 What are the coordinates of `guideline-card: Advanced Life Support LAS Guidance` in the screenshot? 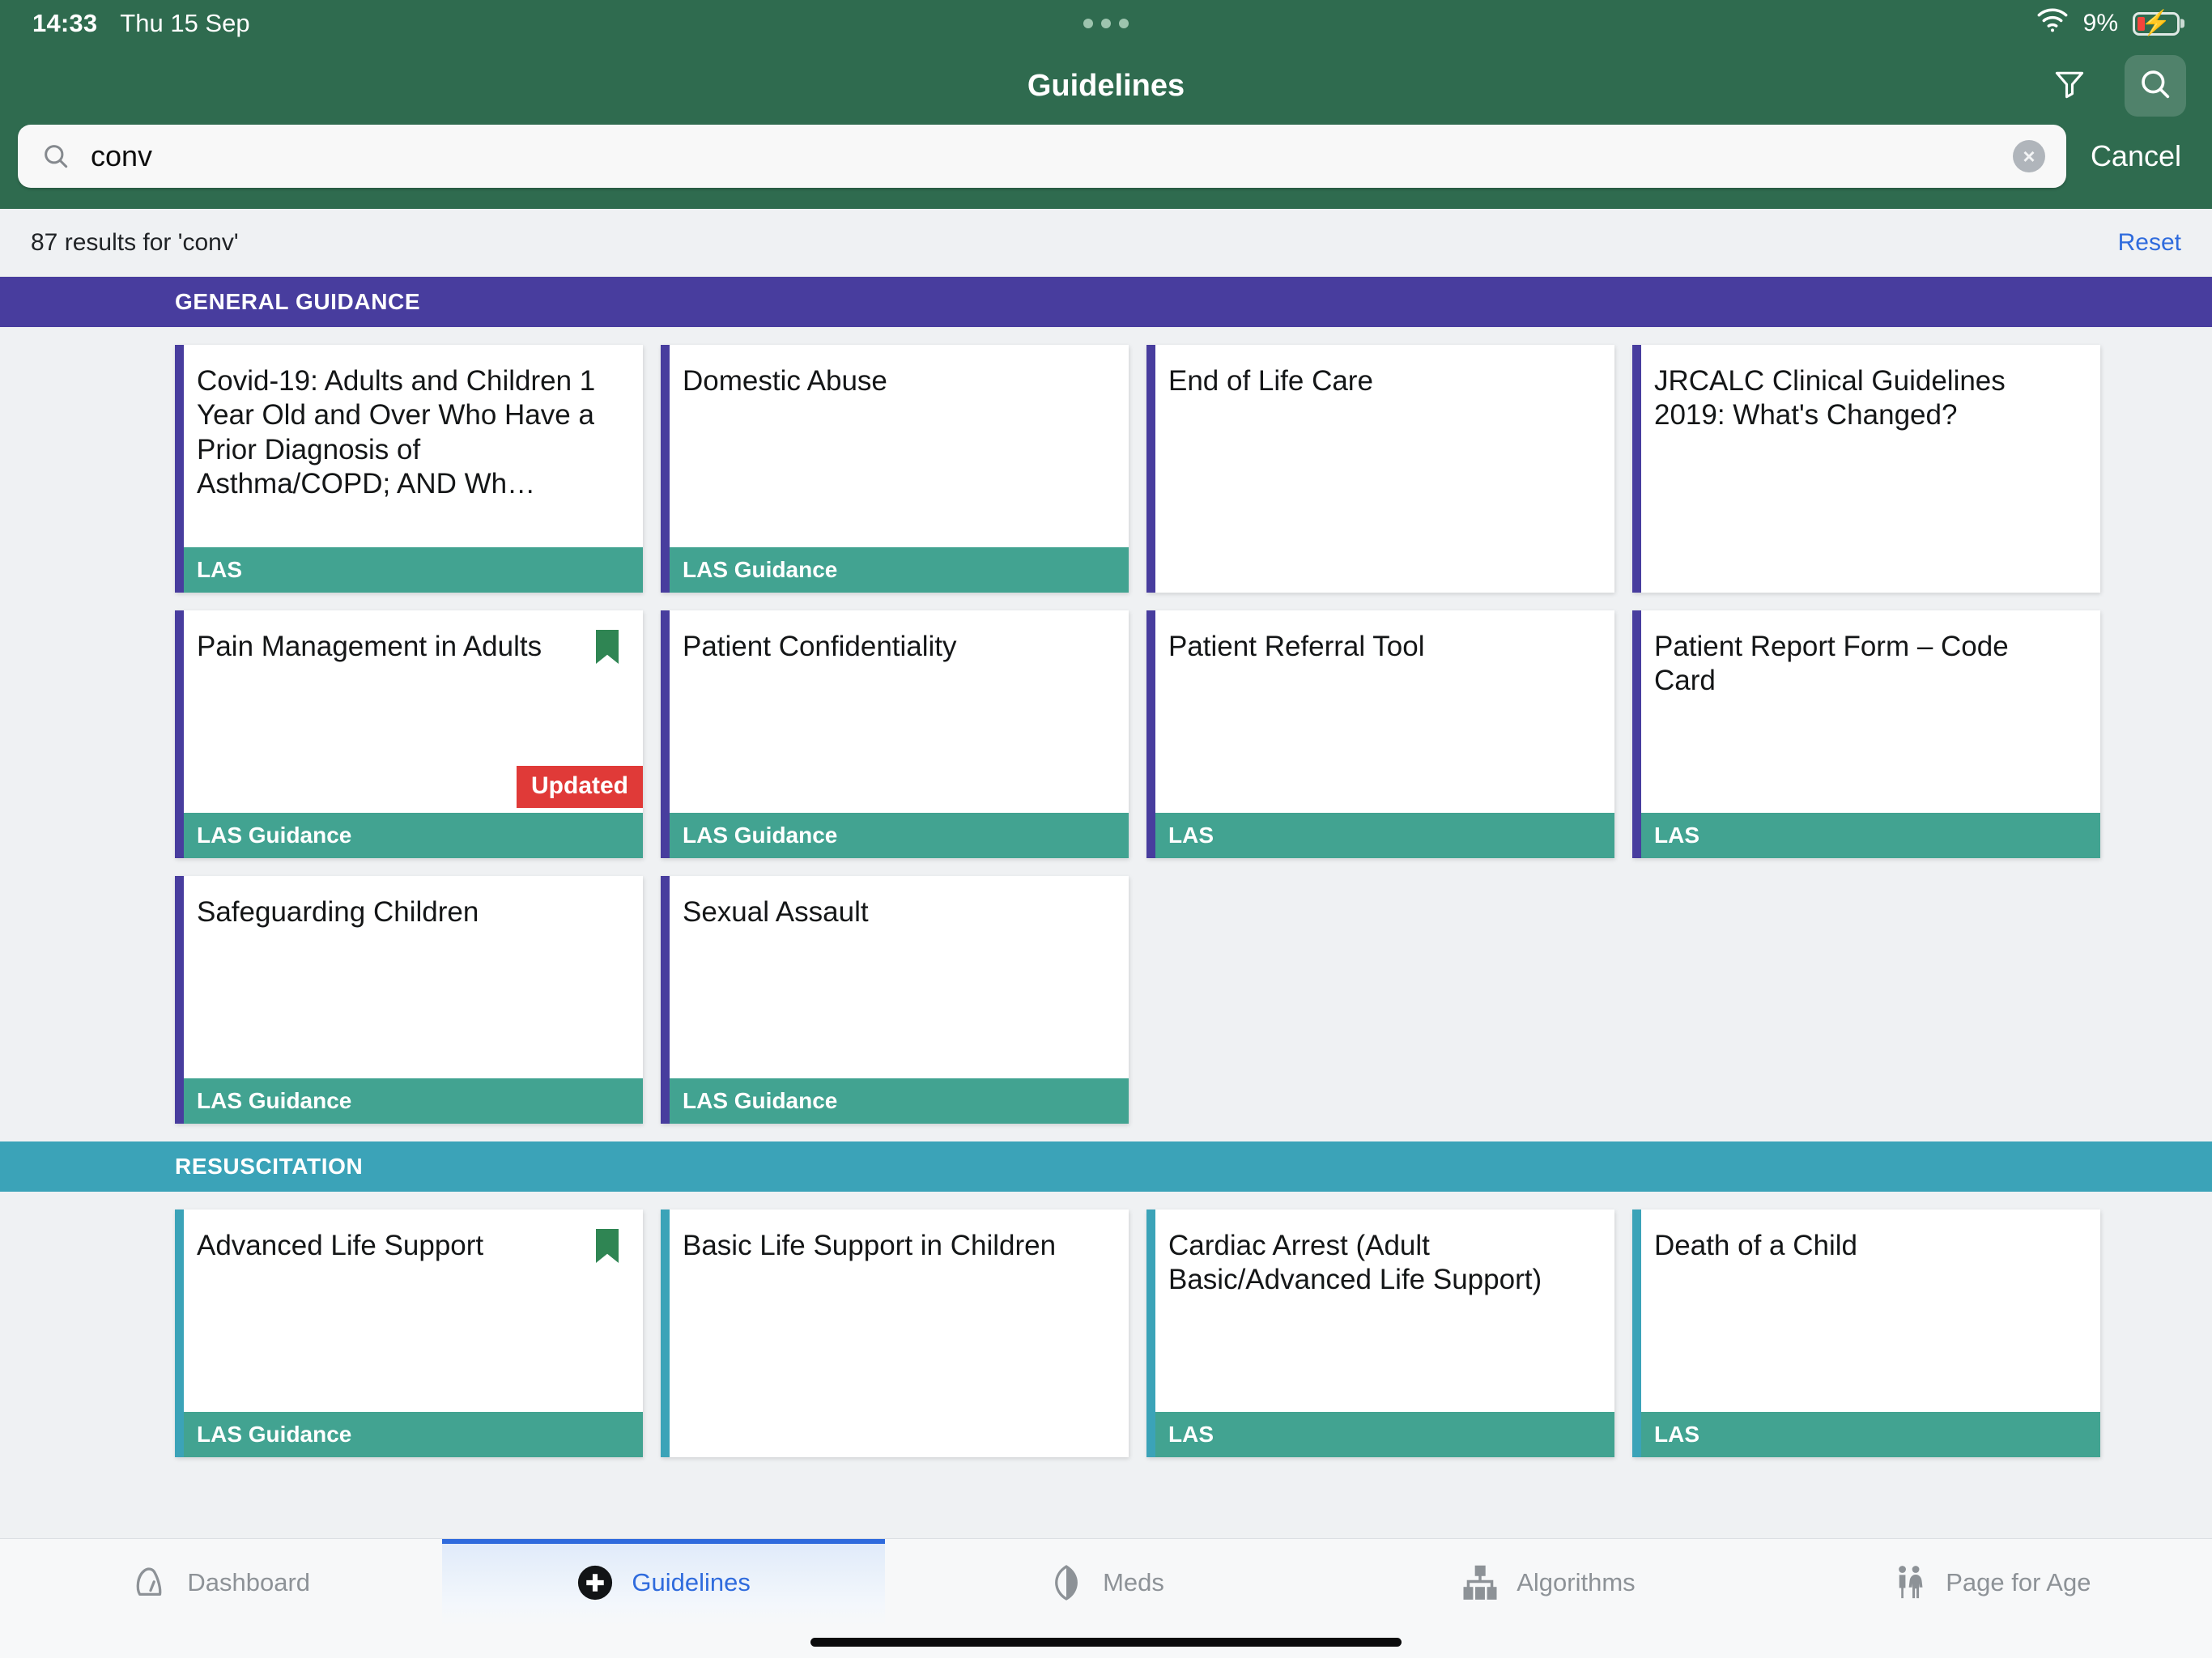 It's located at (409, 1333).